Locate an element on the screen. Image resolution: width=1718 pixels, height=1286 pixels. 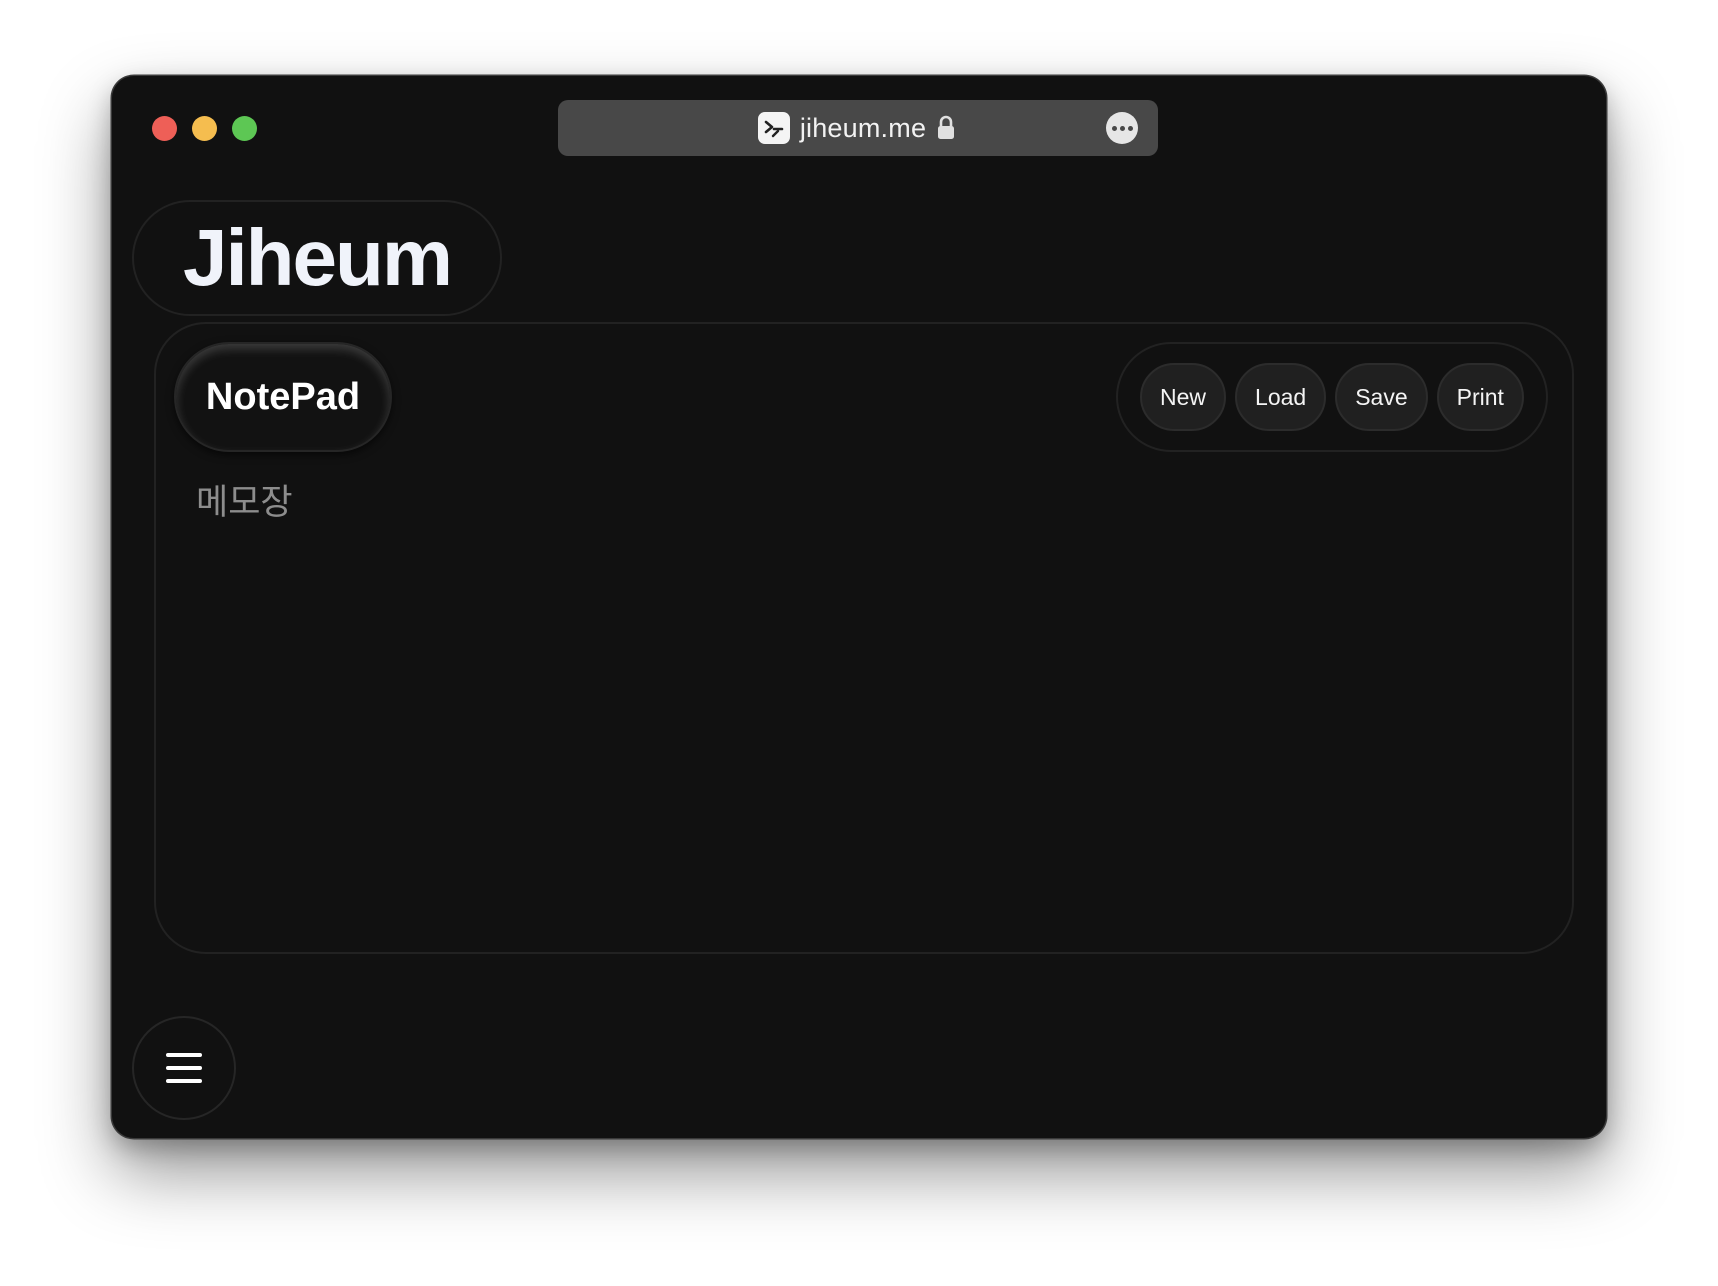
notepad-title-pill: NotePad is located at coordinates (283, 397).